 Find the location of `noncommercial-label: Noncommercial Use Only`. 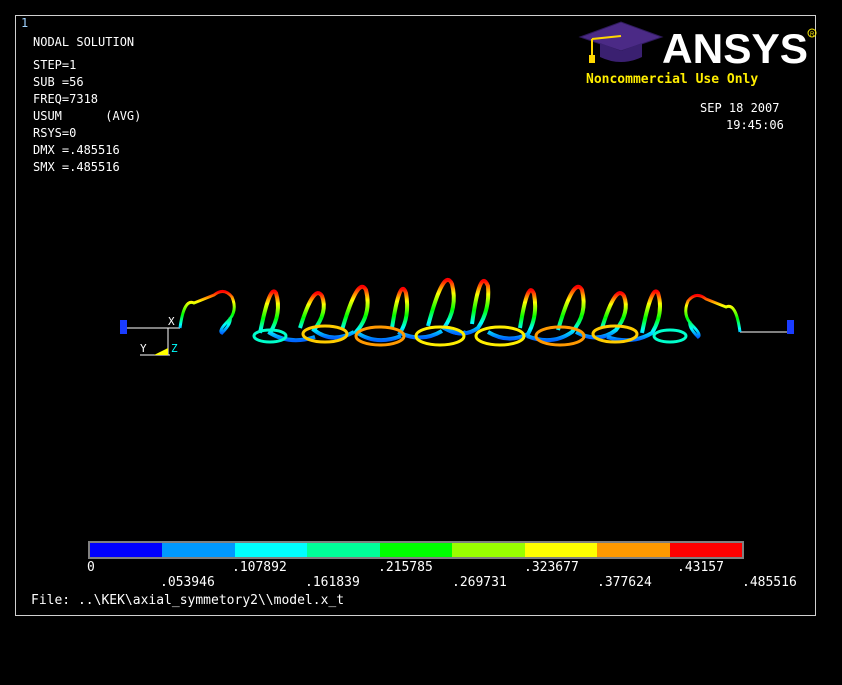

noncommercial-label: Noncommercial Use Only is located at coordinates (672, 79).